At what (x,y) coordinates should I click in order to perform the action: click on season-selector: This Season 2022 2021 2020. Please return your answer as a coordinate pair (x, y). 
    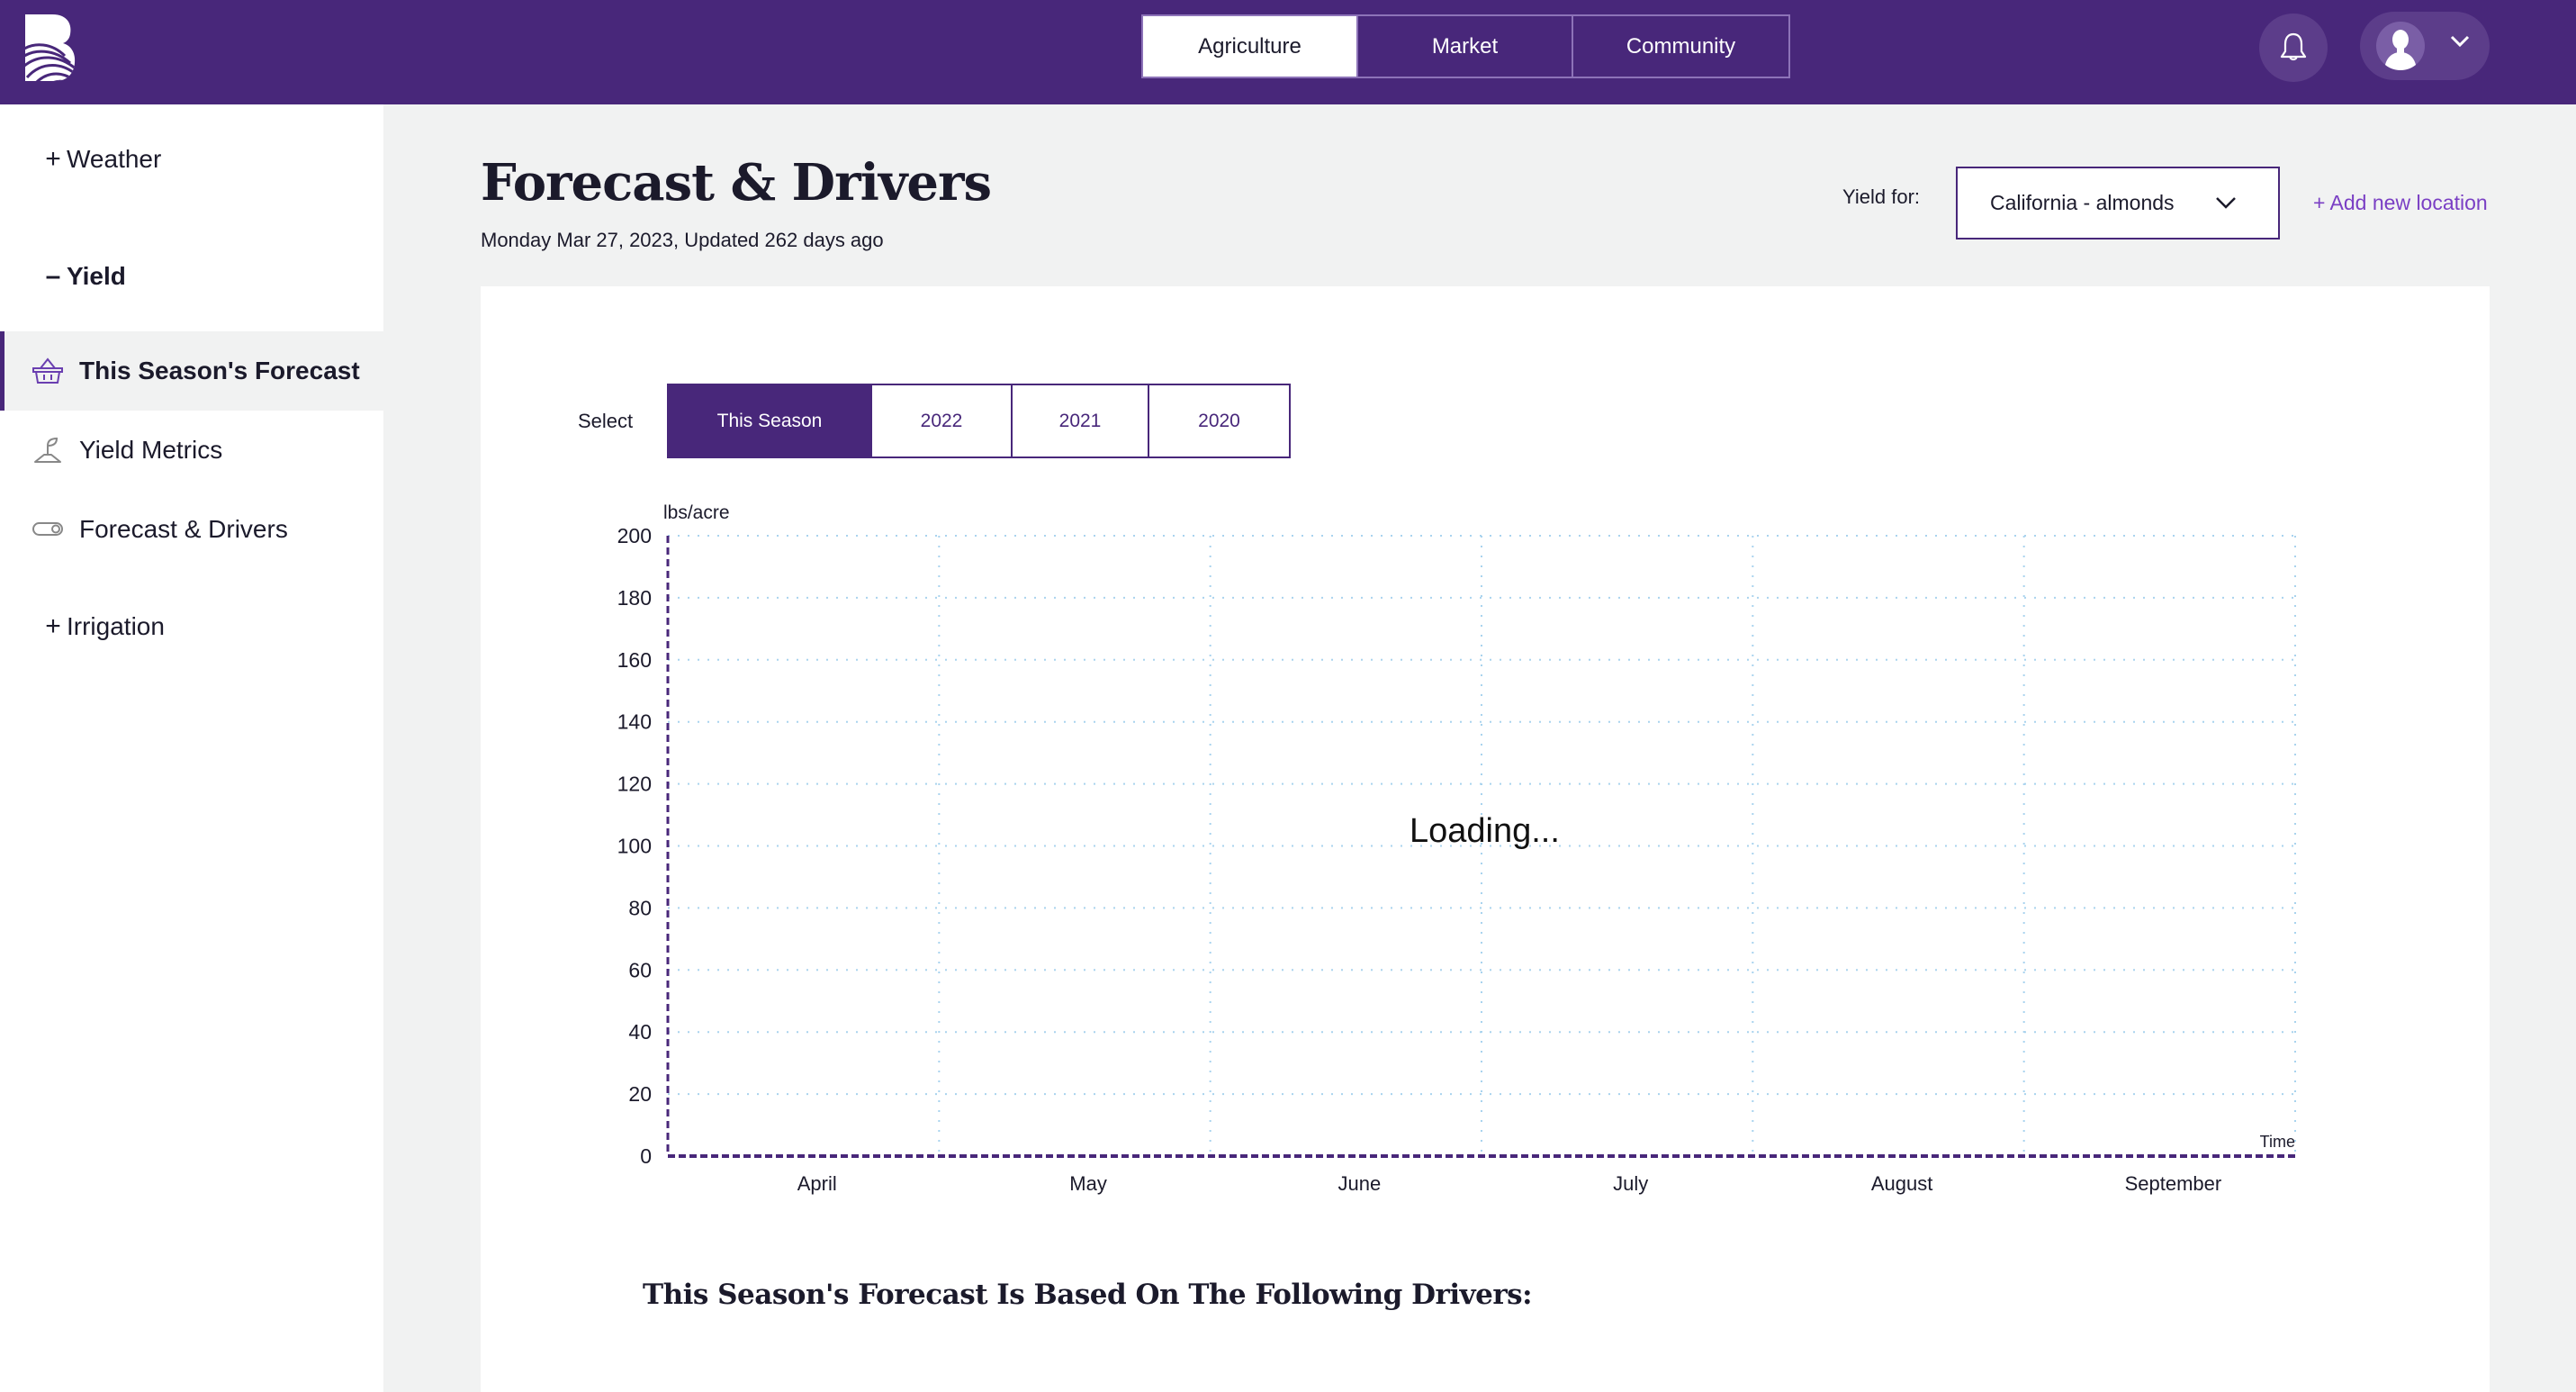
    Looking at the image, I should click on (979, 421).